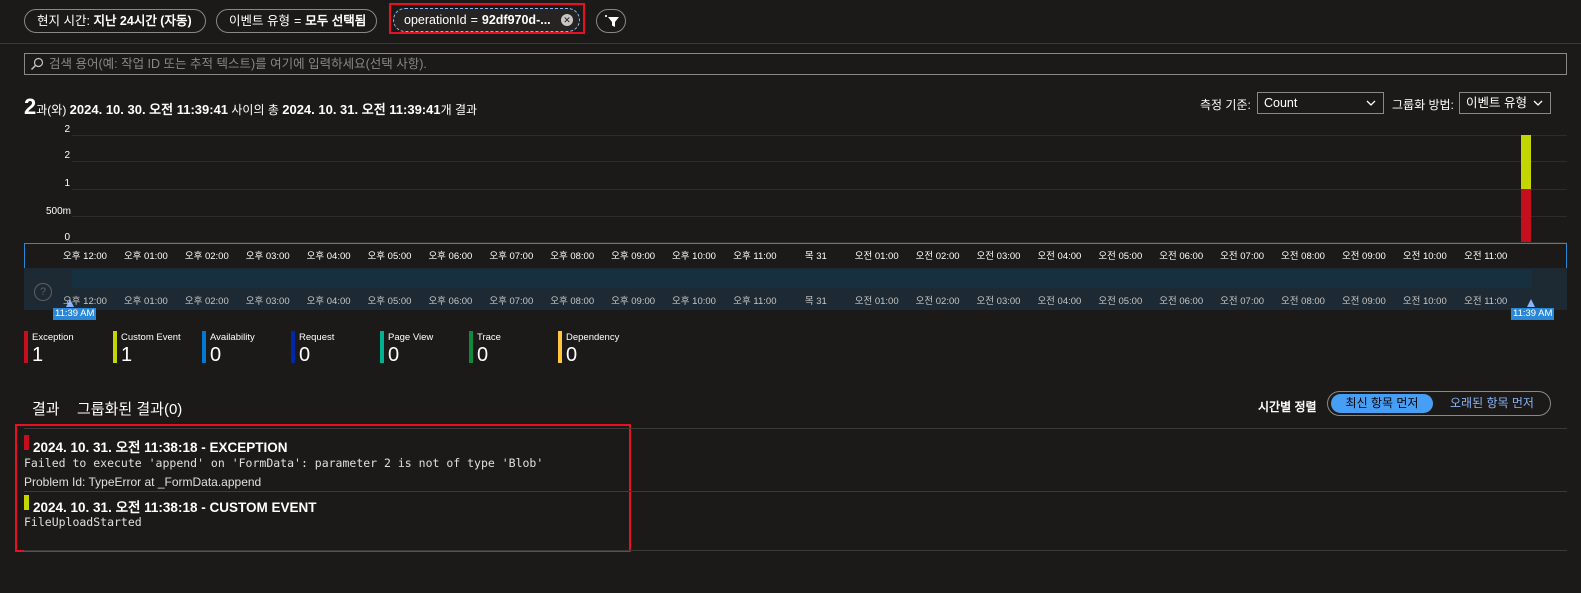 Image resolution: width=1581 pixels, height=593 pixels. Describe the element at coordinates (75, 314) in the screenshot. I see `brush-start-label: 11:39 AM` at that location.